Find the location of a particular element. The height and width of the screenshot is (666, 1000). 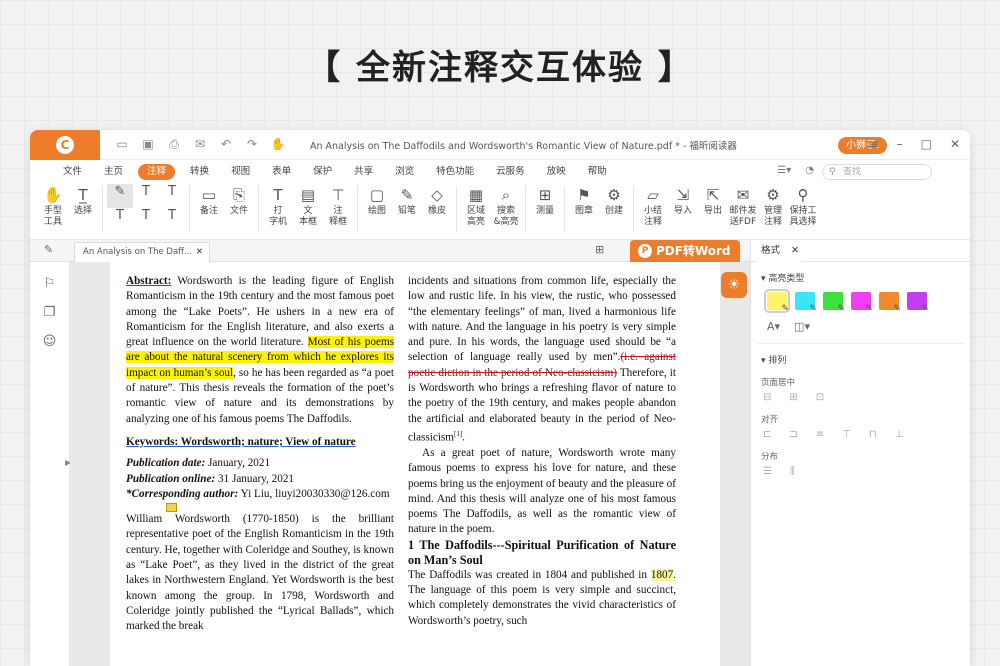

textbox-button: ▤ 文 本框 is located at coordinates (308, 206).